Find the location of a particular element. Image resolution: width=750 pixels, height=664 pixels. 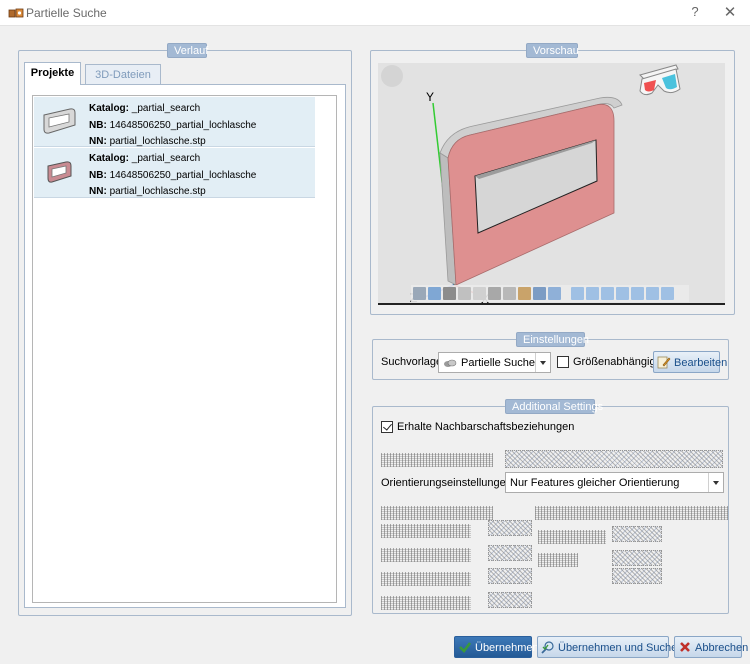

tab-projekte: Projekte is located at coordinates (52, 73).